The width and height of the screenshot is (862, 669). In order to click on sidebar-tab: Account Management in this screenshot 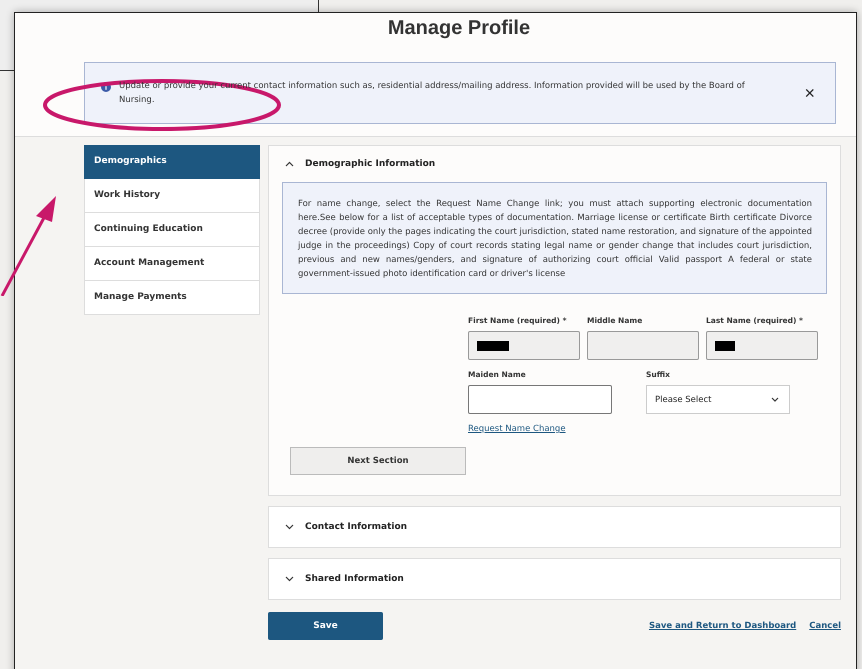, I will do `click(172, 264)`.